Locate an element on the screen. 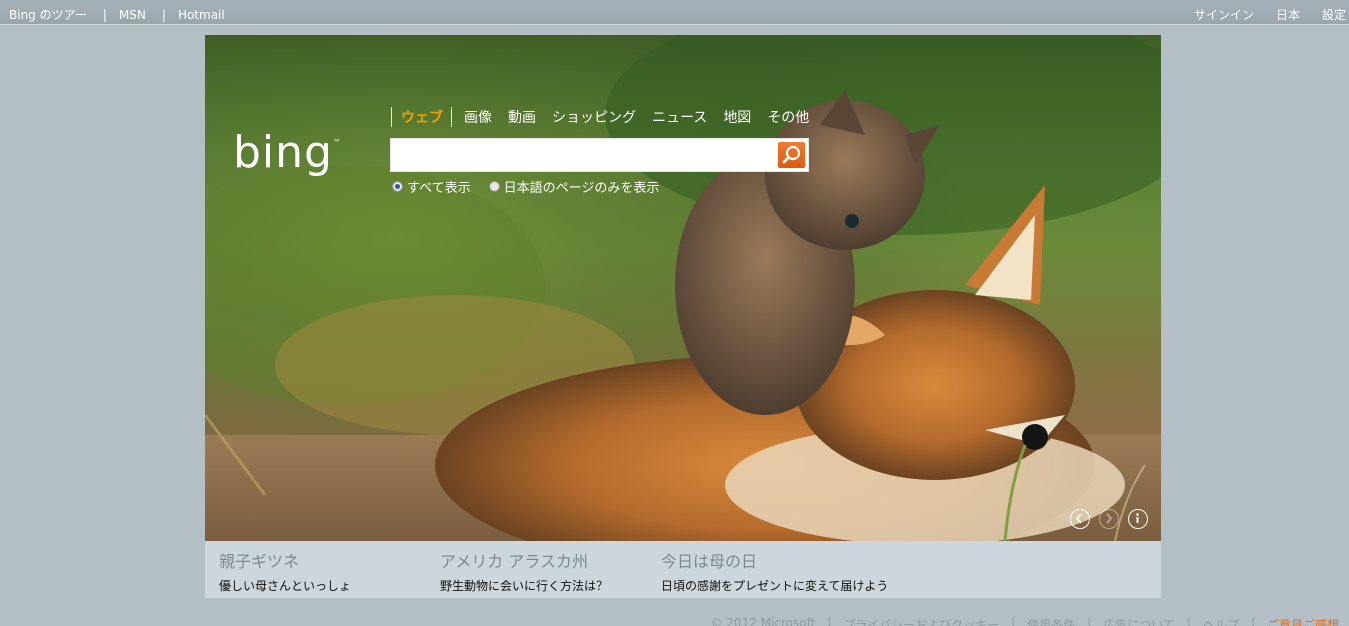 The height and width of the screenshot is (626, 1349). caption-subtitle: 優しい母さんといっしょ is located at coordinates (285, 585).